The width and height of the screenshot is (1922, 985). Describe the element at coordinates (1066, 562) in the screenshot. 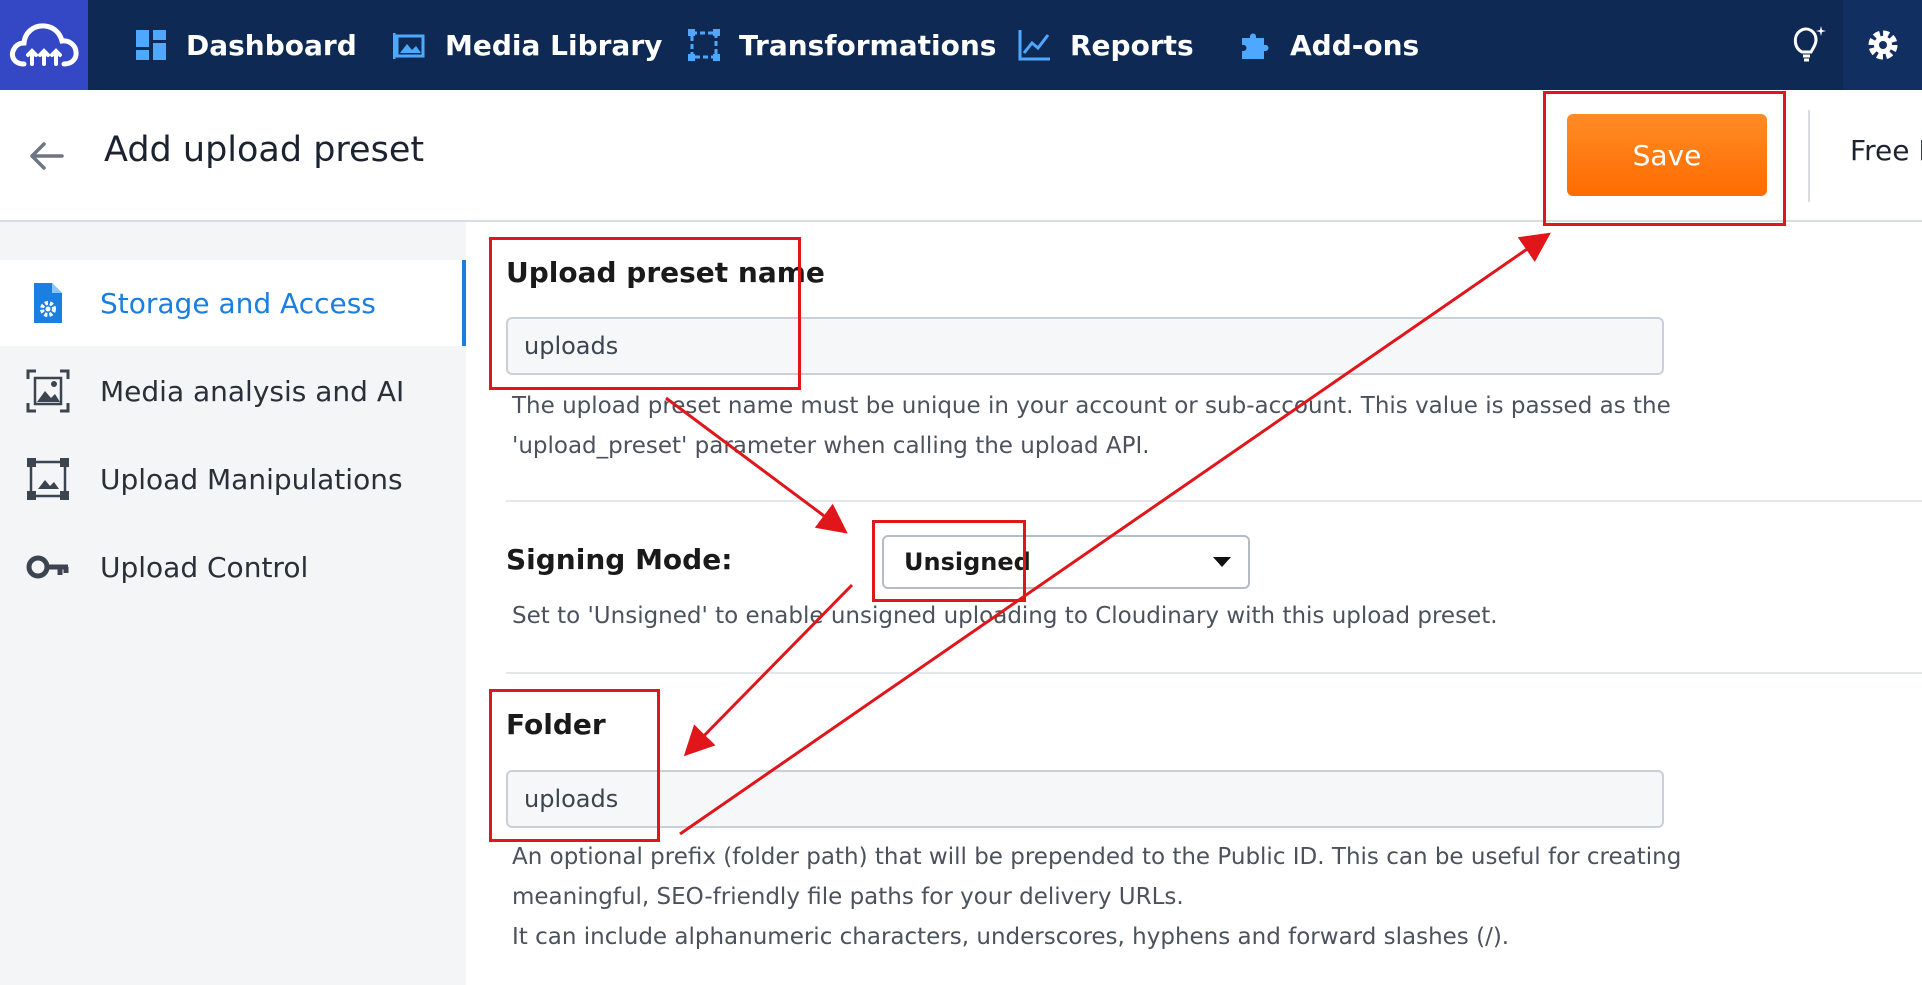

I see `signing-mode-select: Unsigned` at that location.